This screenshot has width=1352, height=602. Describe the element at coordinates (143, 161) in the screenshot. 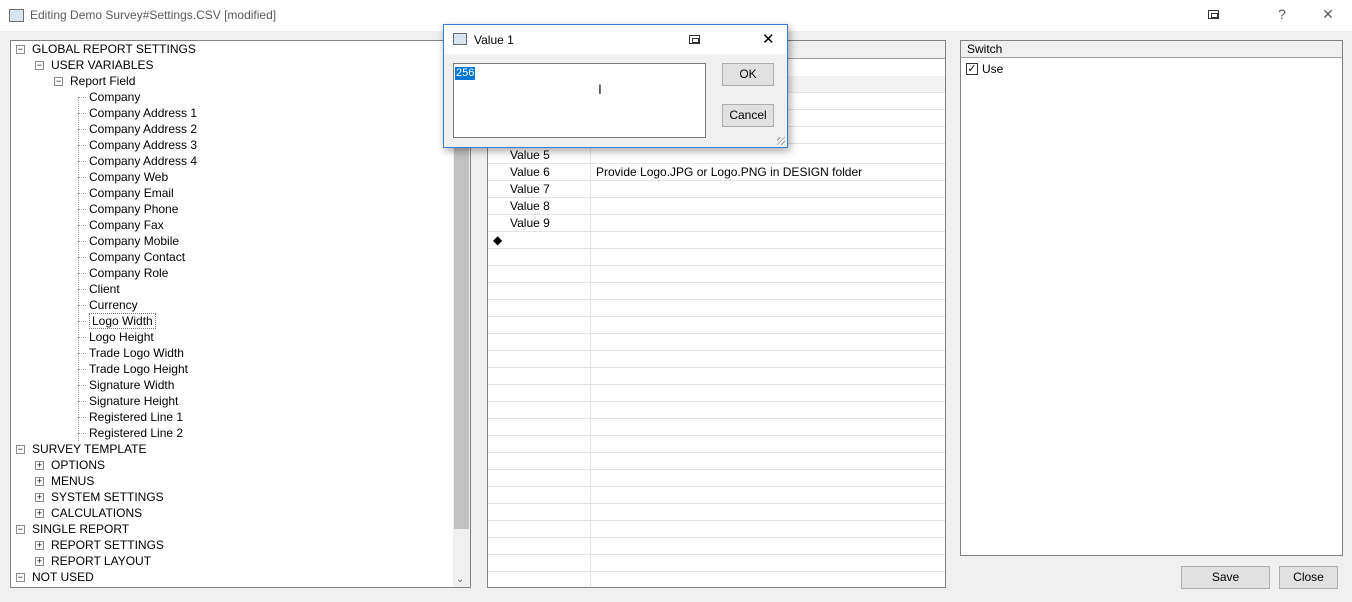

I see `tree-item: Company Address 4` at that location.